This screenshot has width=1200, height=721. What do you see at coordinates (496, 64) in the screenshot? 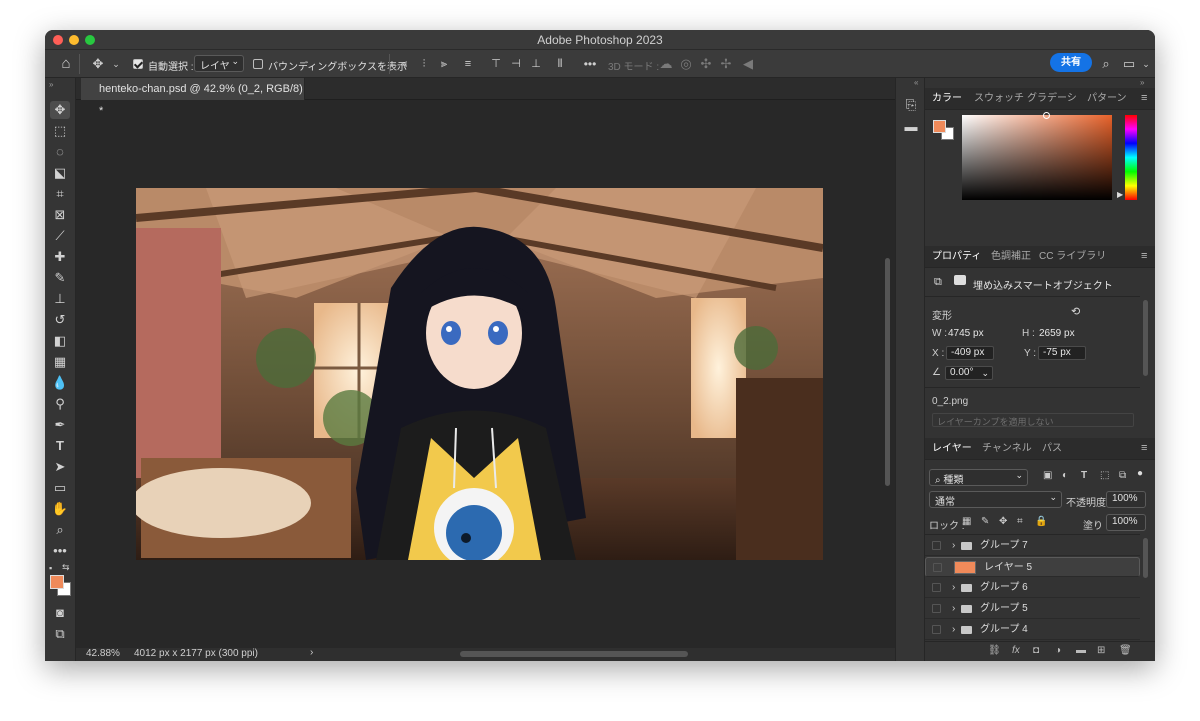
I see `align-top-icon: ⊤` at bounding box center [496, 64].